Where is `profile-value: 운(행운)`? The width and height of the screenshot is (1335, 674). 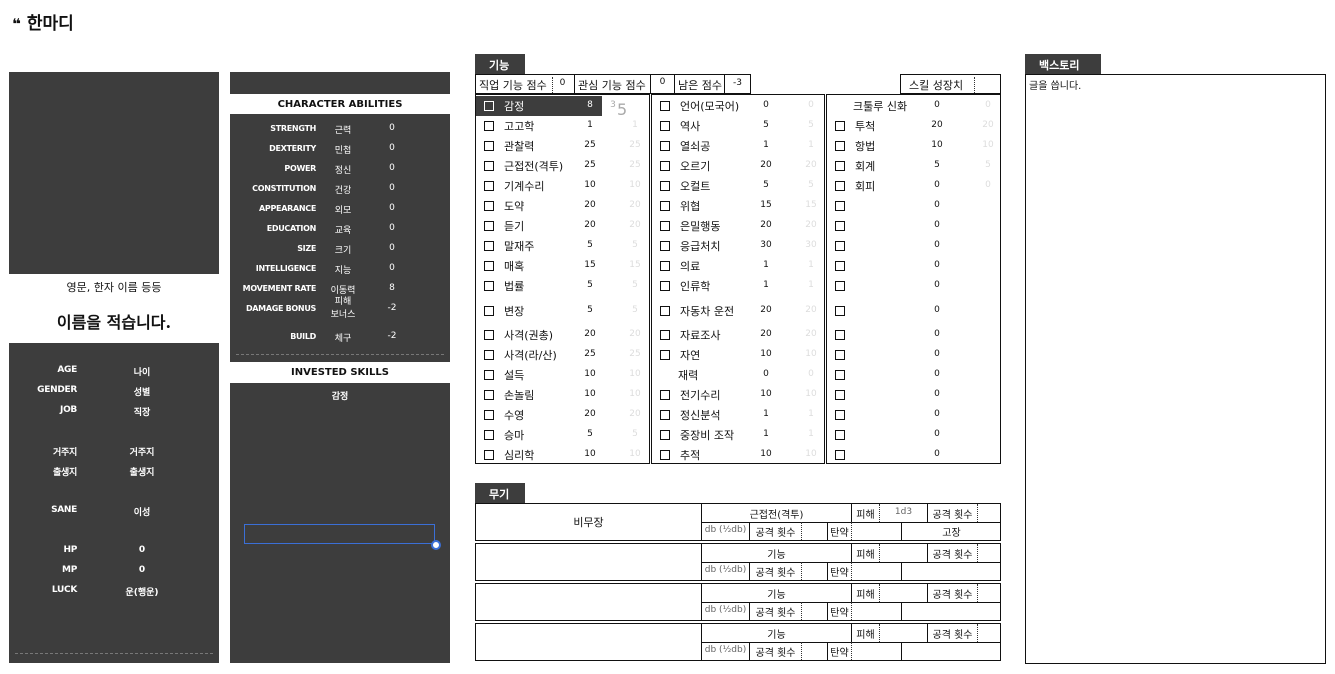 profile-value: 운(행운) is located at coordinates (142, 591).